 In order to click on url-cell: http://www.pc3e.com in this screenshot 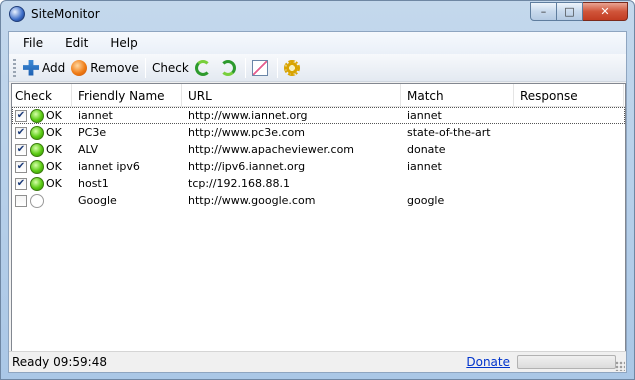, I will do `click(246, 132)`.